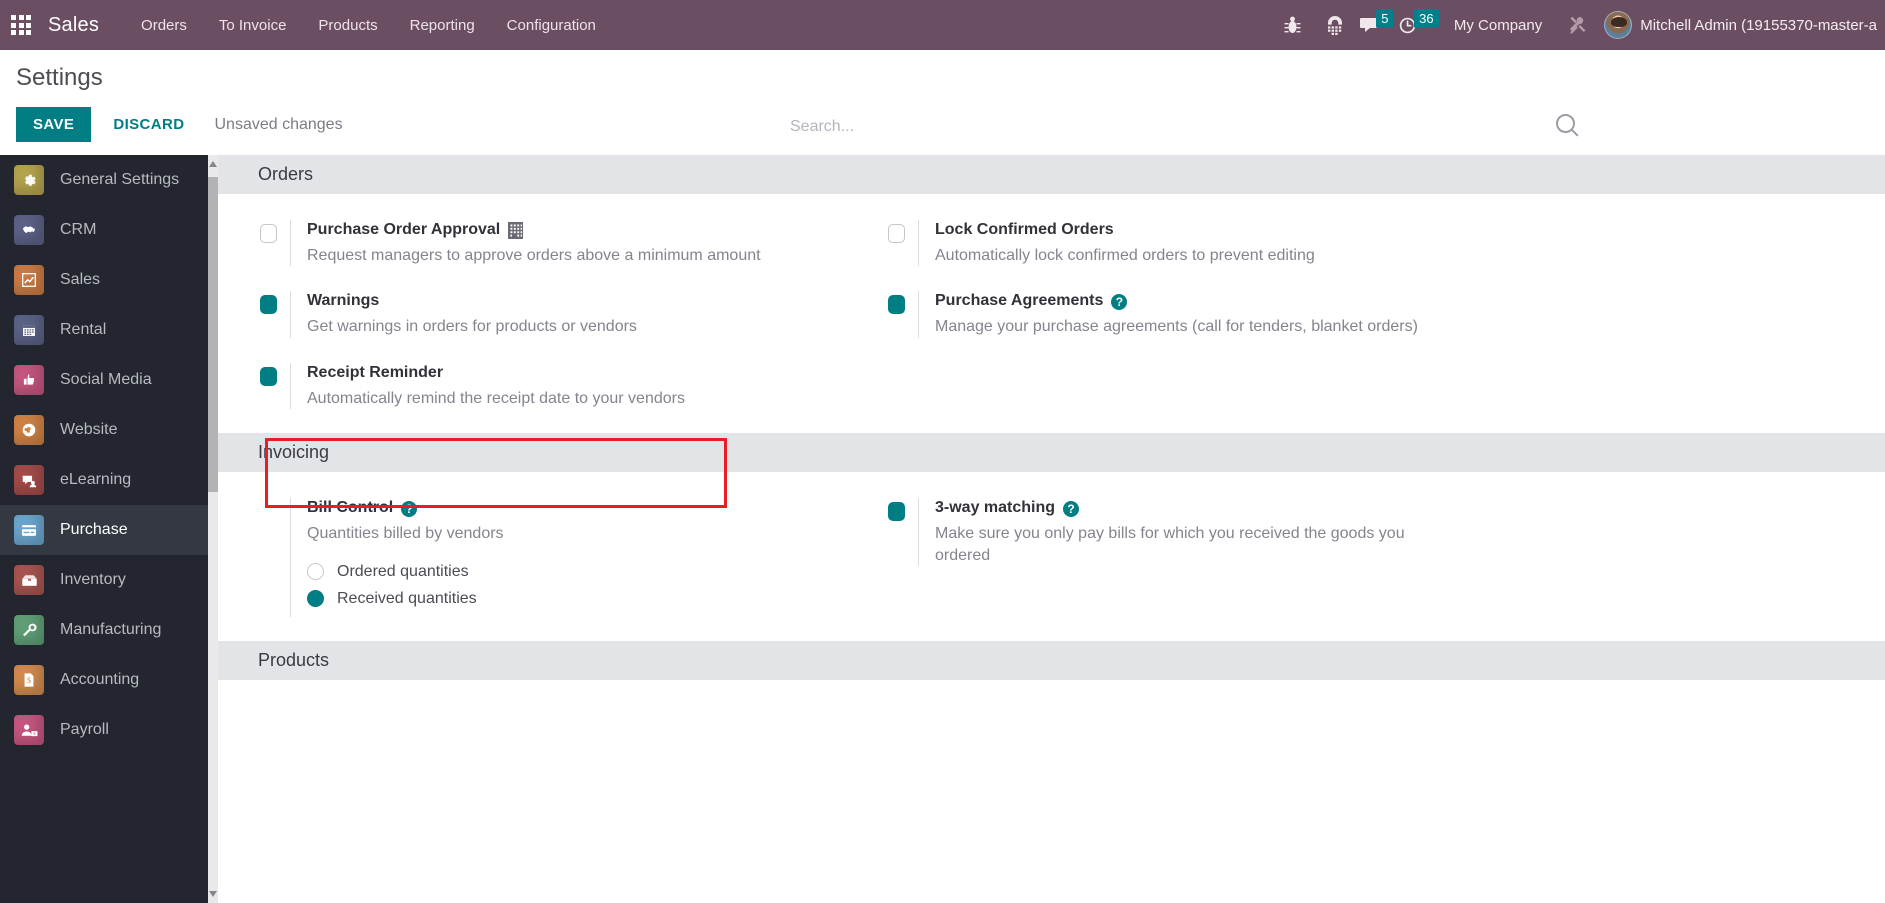 This screenshot has height=903, width=1885. I want to click on sidebar-item-website: Website, so click(109, 430).